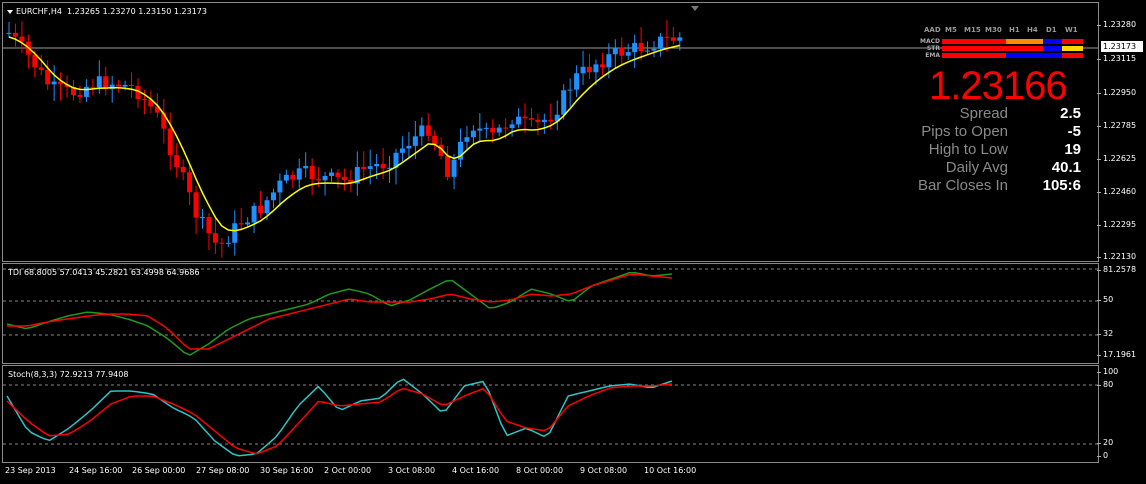 The image size is (1146, 484). What do you see at coordinates (1116, 354) in the screenshot?
I see `tdi-tick: 17.1961` at bounding box center [1116, 354].